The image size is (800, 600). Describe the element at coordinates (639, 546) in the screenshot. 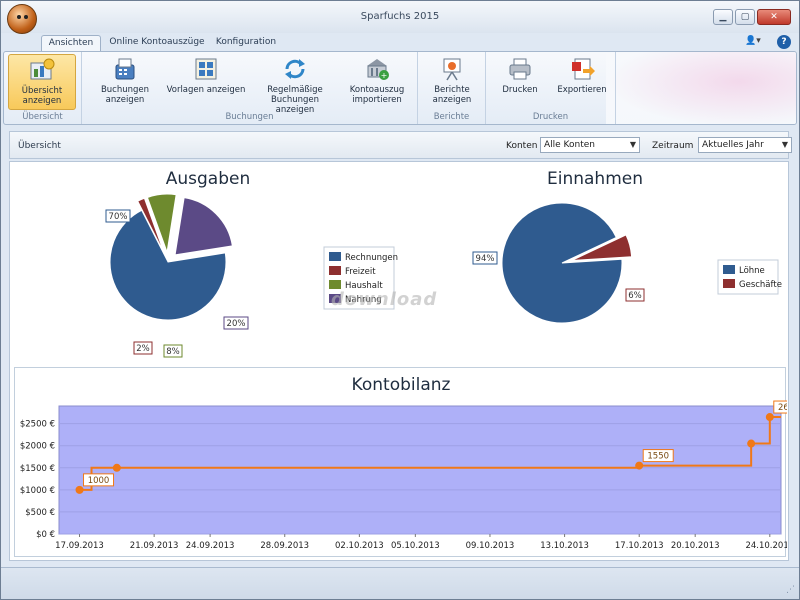

I see `x-tick-label: 17.10.2013` at that location.